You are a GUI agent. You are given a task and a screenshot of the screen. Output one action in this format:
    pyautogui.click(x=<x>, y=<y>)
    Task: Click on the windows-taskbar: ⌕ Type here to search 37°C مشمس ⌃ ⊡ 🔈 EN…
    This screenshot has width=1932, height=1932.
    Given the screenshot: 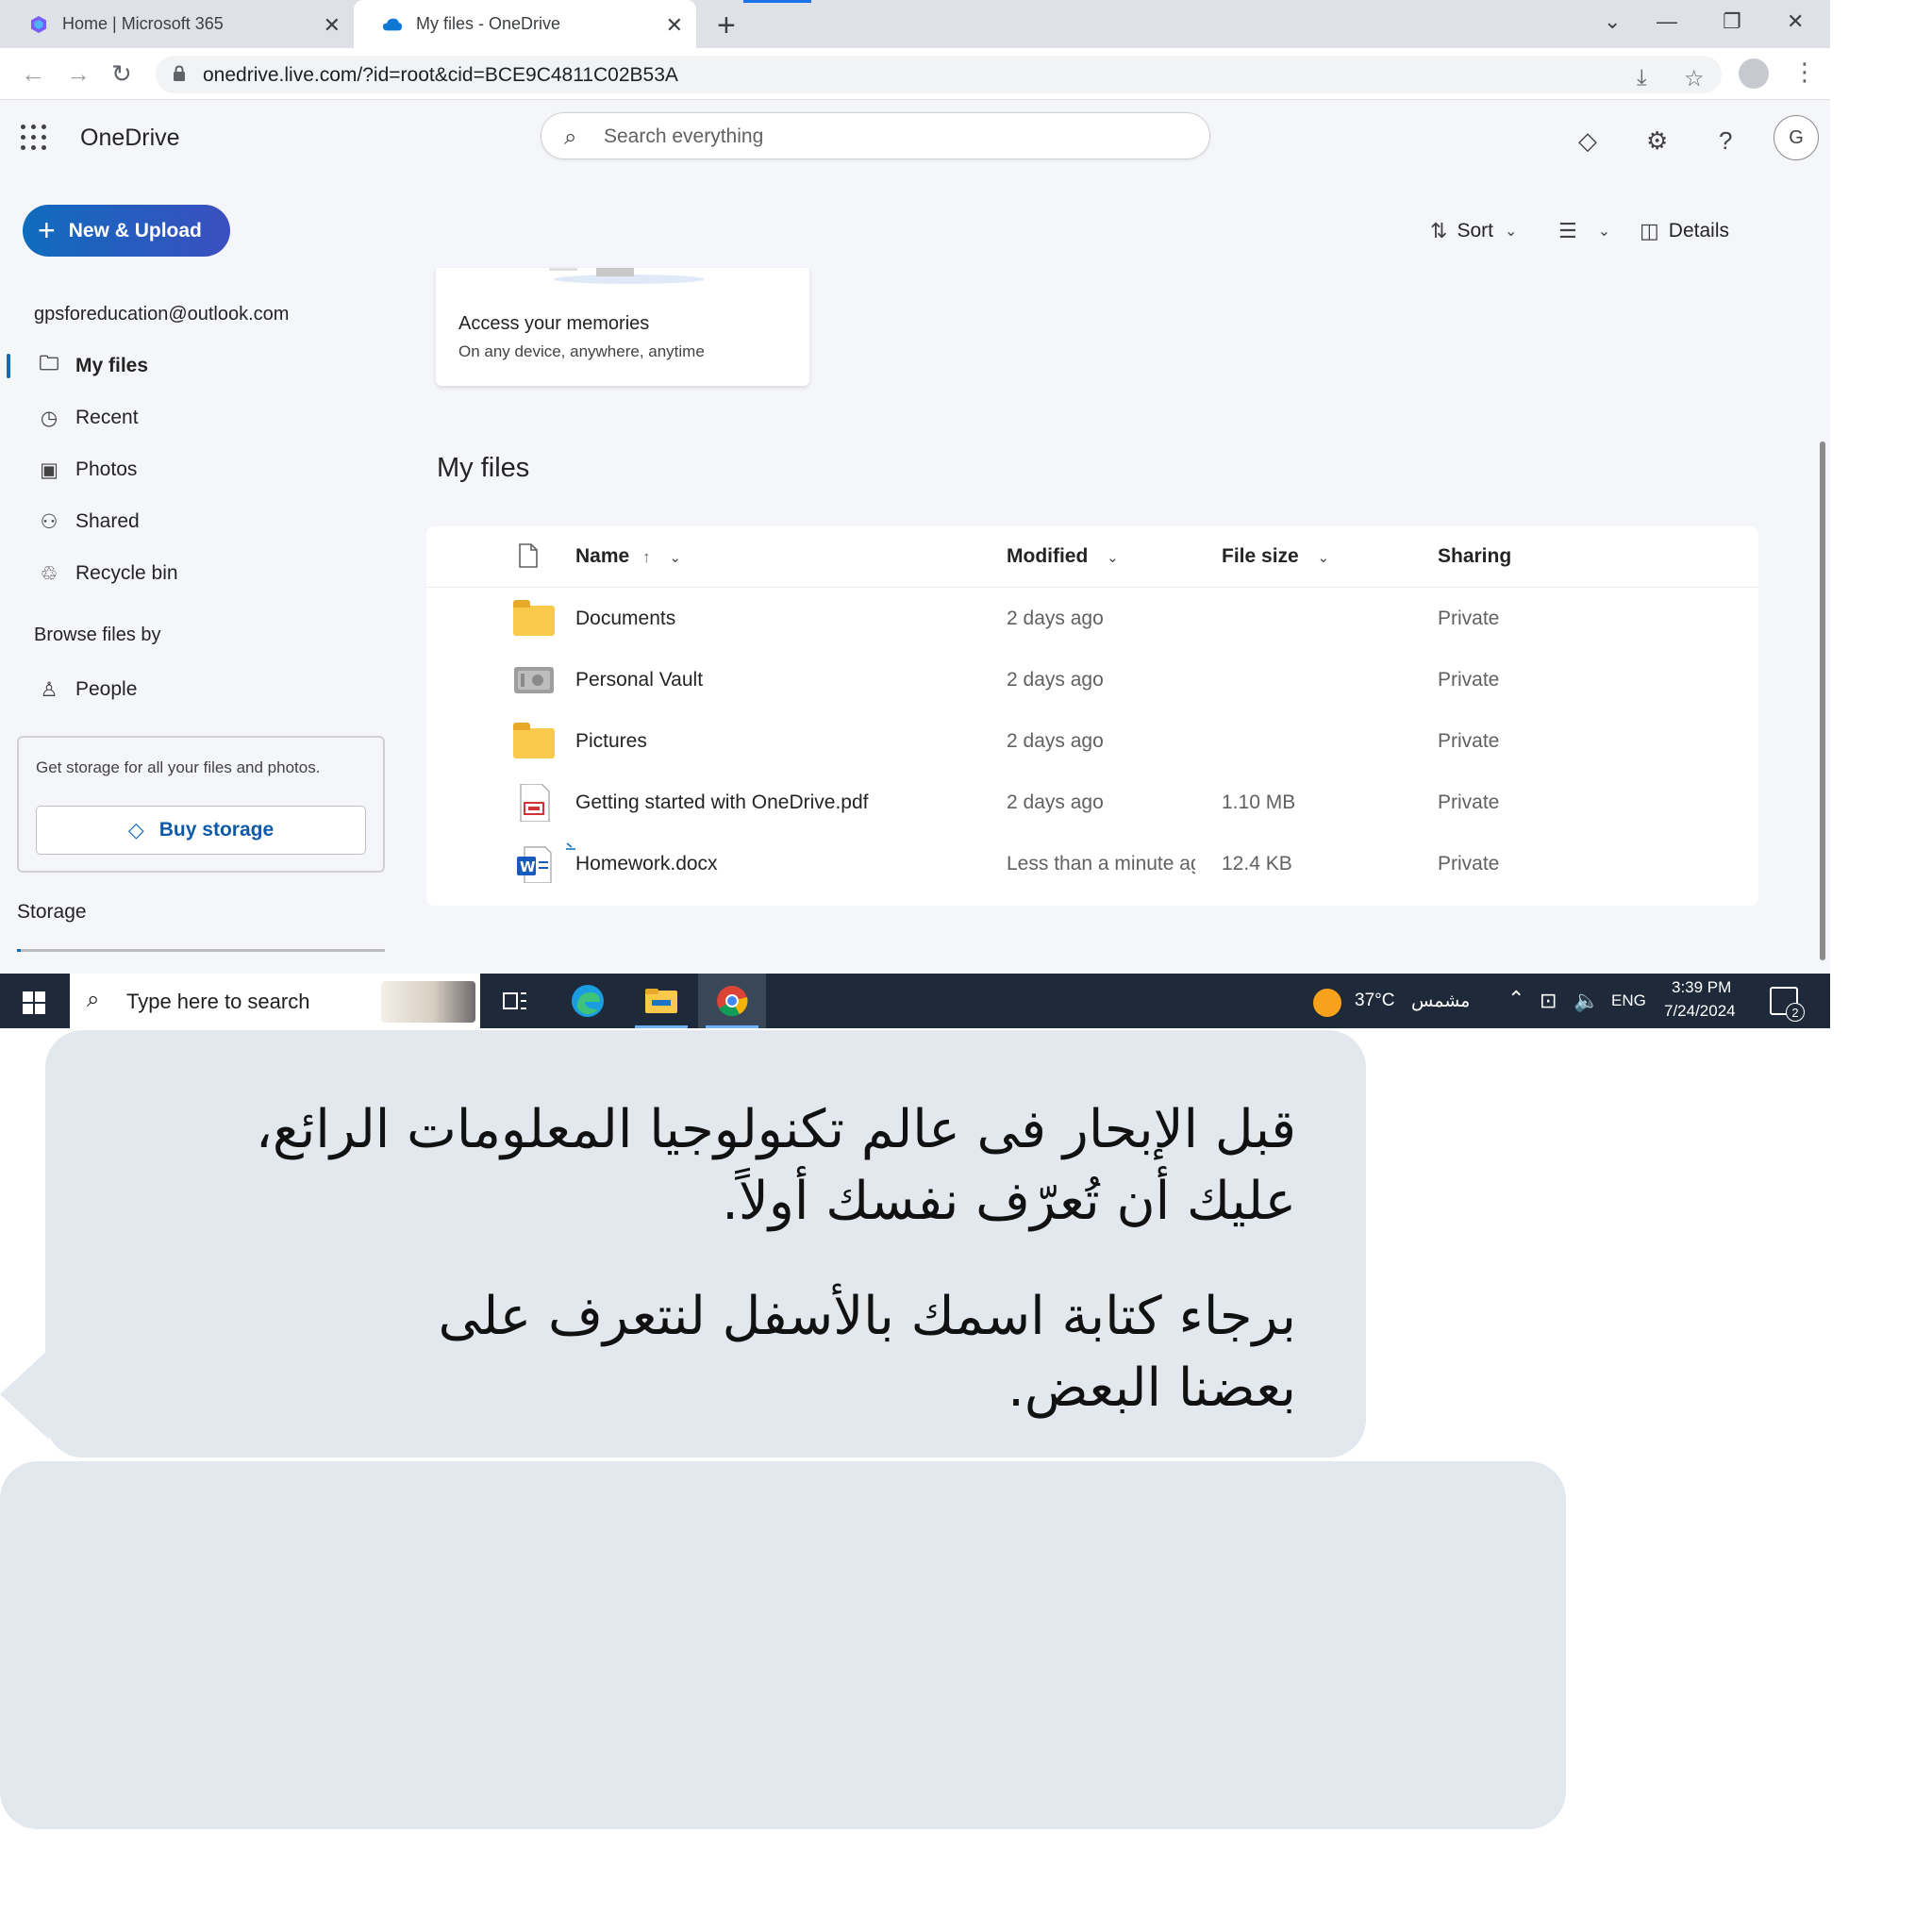 What is the action you would take?
    pyautogui.click(x=915, y=1001)
    